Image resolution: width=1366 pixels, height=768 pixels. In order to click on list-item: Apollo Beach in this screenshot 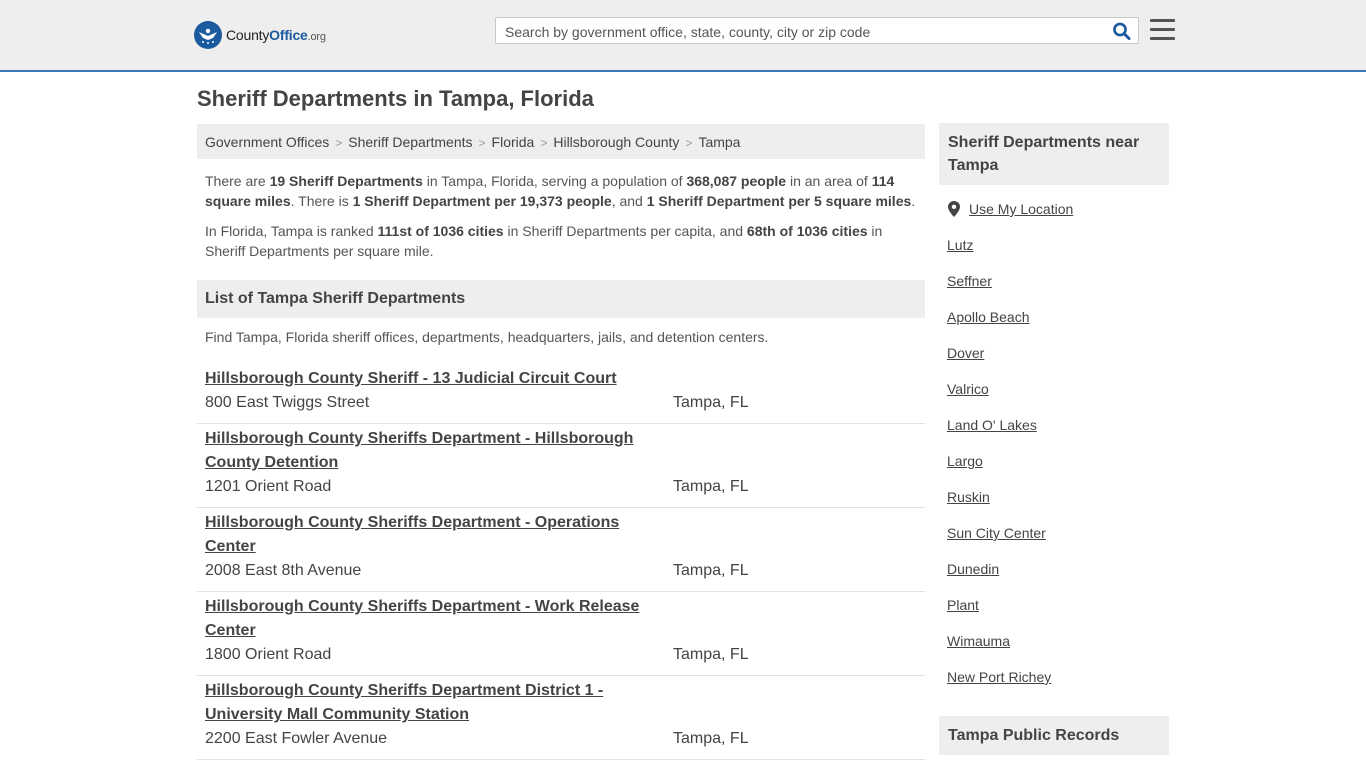, I will do `click(999, 327)`.